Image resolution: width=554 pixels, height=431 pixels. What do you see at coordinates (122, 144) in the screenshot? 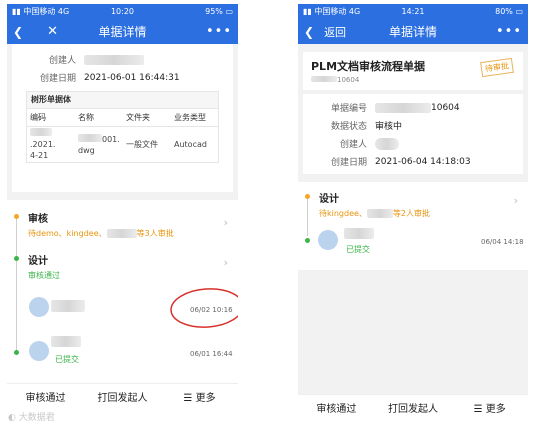
I see `table-row: .2021. 4-21 001. dwg 一般文件 Autocad` at bounding box center [122, 144].